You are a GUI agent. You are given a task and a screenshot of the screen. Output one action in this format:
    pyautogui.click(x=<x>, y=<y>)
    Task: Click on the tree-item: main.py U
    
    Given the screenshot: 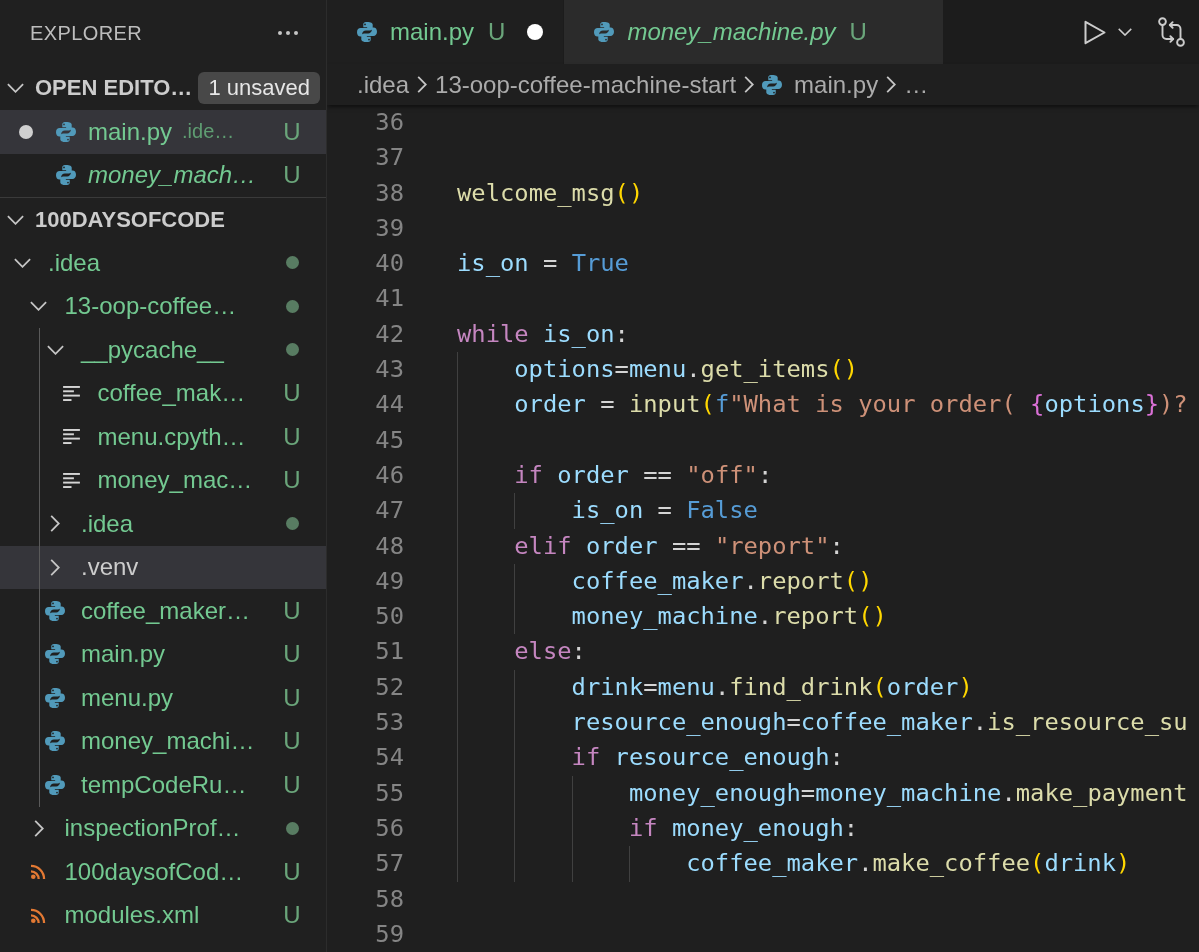 What is the action you would take?
    pyautogui.click(x=163, y=654)
    